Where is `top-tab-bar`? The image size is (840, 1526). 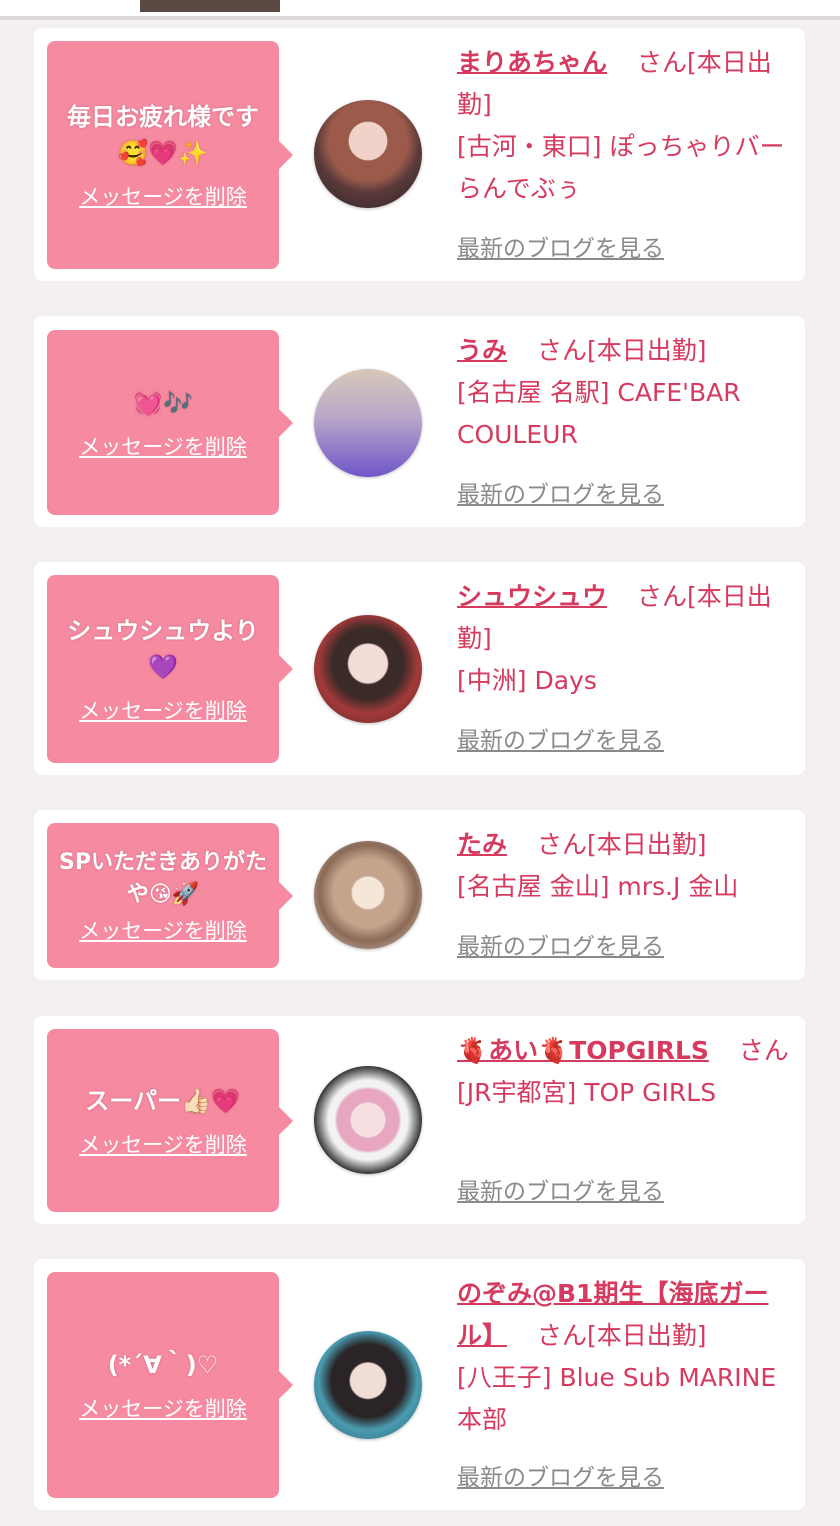 top-tab-bar is located at coordinates (420, 10).